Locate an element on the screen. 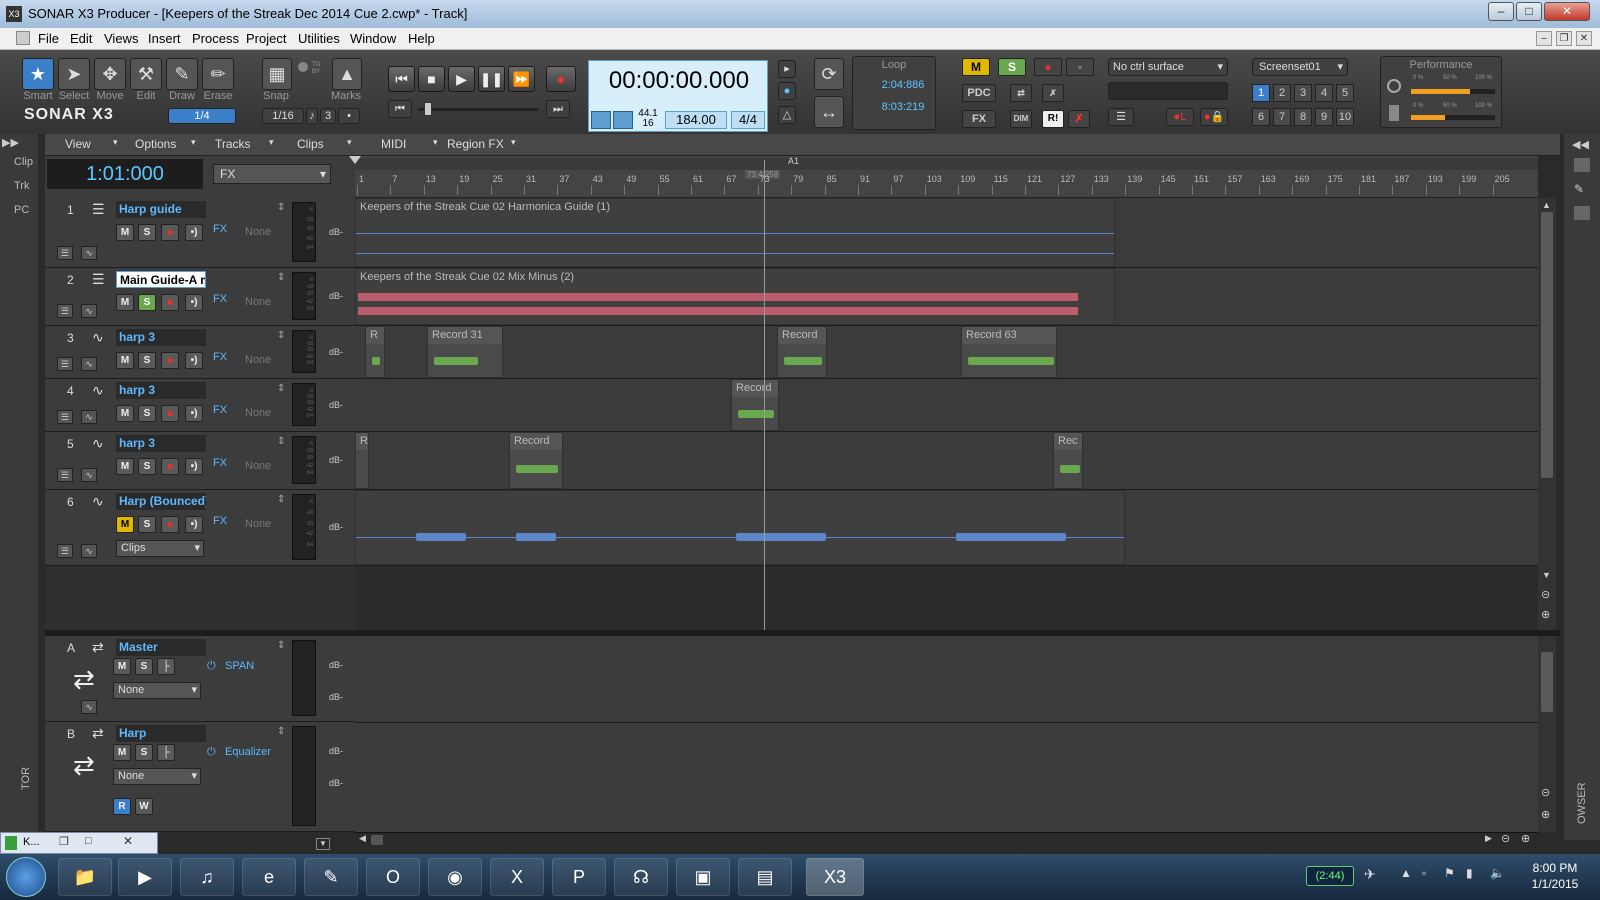 The height and width of the screenshot is (900, 1600). inspector-tab-clip: Clip is located at coordinates (23, 162).